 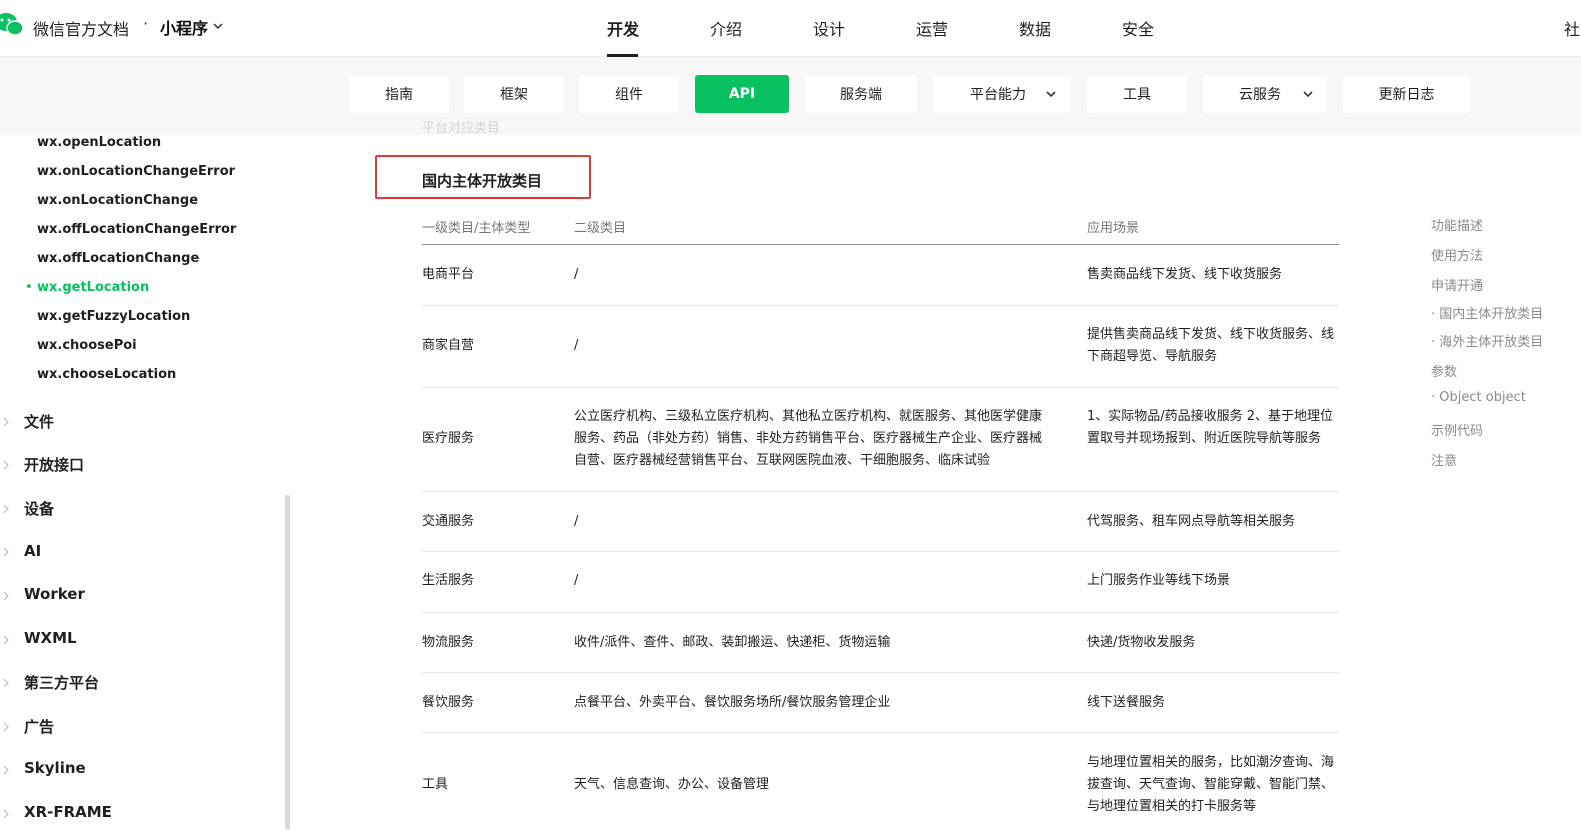 I want to click on table-cell: 交通服务, so click(x=448, y=521).